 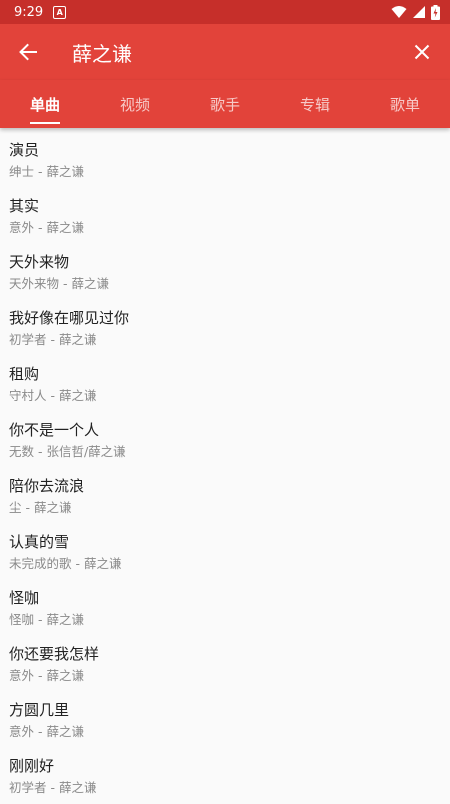 I want to click on song-subtitle: 未完成的歌 - 薛之谦, so click(x=65, y=563).